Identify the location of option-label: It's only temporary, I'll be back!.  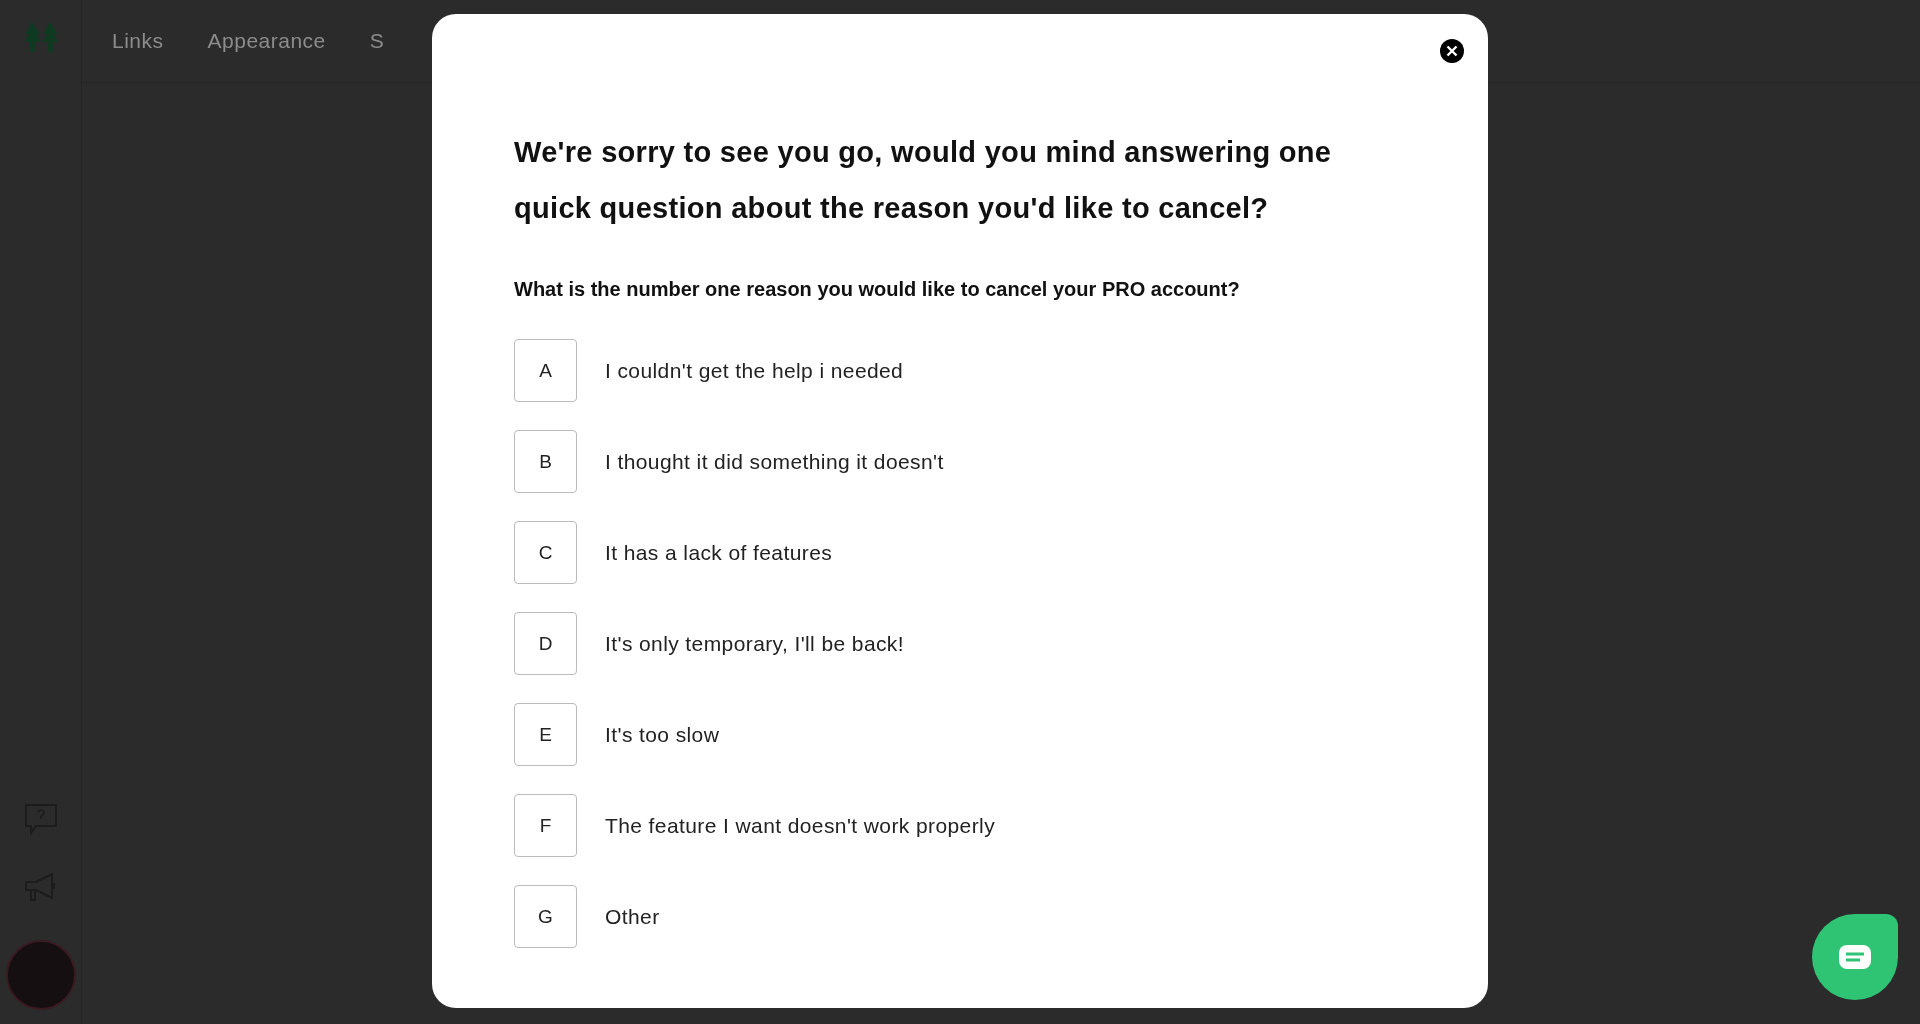
(754, 643).